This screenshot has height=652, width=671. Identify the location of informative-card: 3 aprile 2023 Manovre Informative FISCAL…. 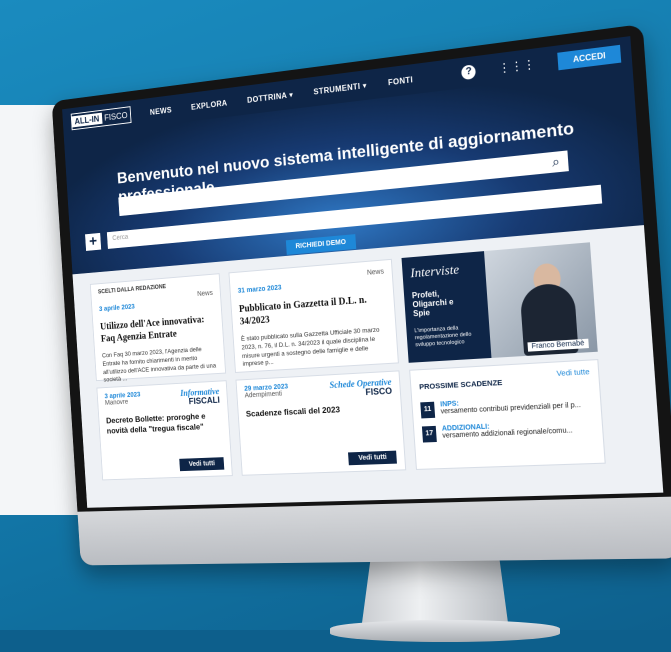
(164, 430).